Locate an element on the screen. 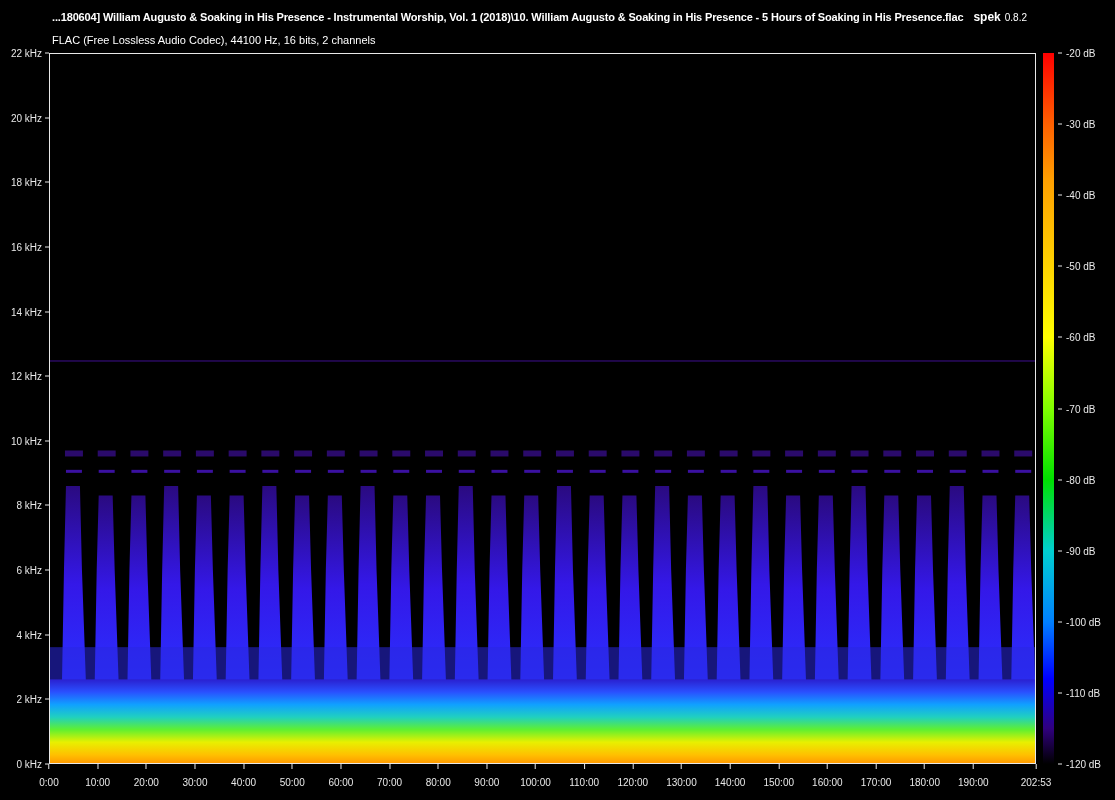 The height and width of the screenshot is (800, 1115). time-label: 110:00 is located at coordinates (584, 783).